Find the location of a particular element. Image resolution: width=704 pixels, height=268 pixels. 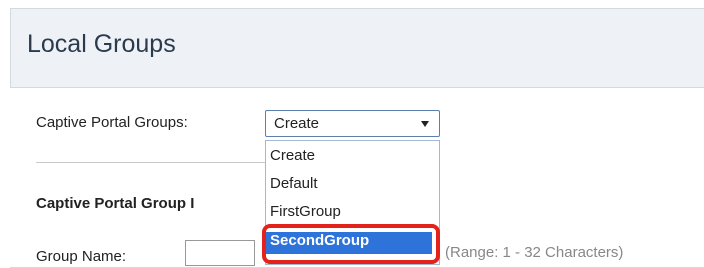

select-value: Create is located at coordinates (297, 123).